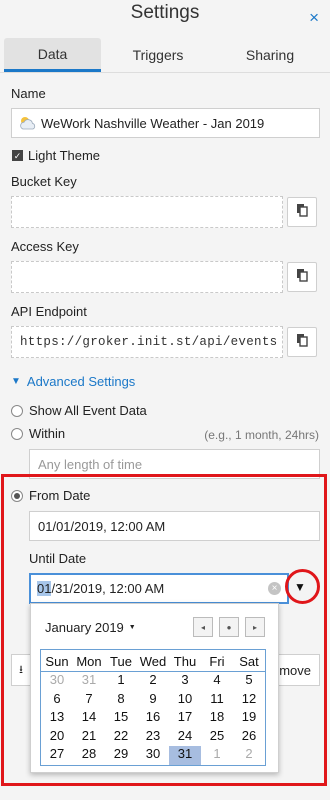 The image size is (330, 800). Describe the element at coordinates (17, 434) in the screenshot. I see `within-radio` at that location.